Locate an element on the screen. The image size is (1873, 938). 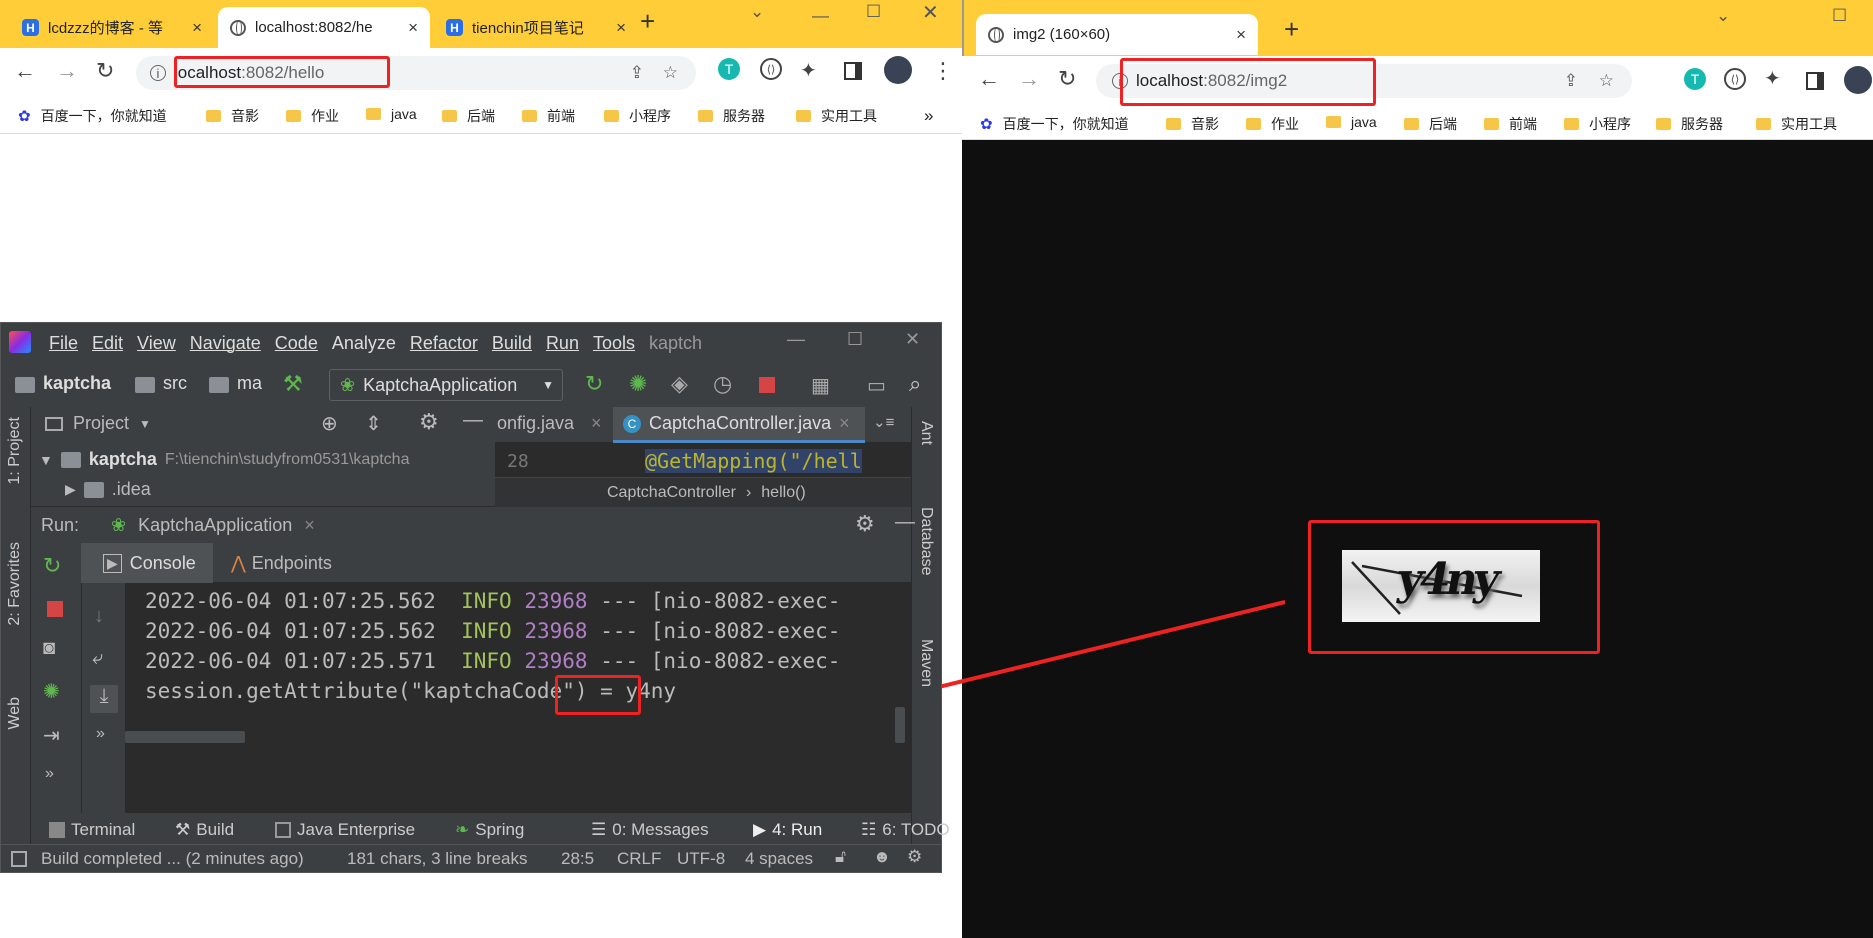
status-selection: 181 chars, 3 line breaks is located at coordinates (437, 858).